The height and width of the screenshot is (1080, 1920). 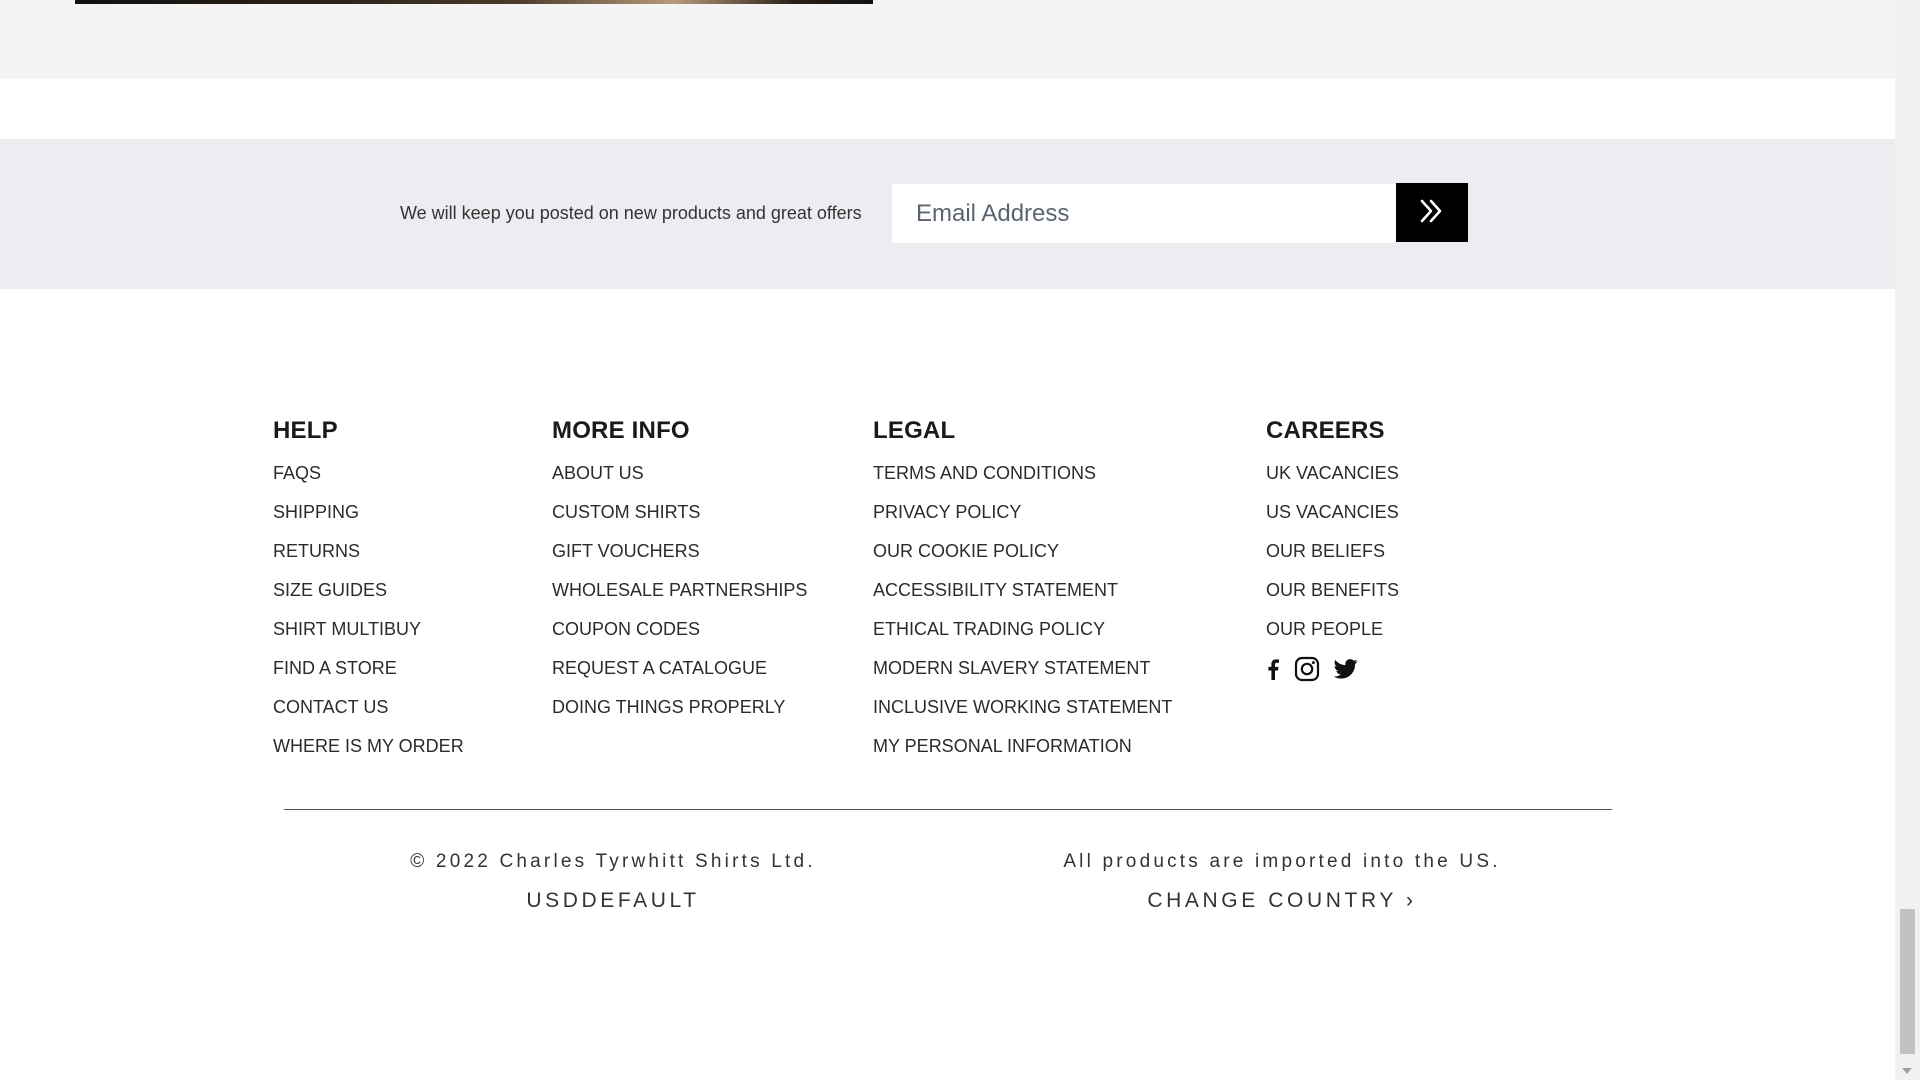 What do you see at coordinates (989, 629) in the screenshot?
I see `footer-link-ethical-trading-policy: ETHICAL TRADING POLICY` at bounding box center [989, 629].